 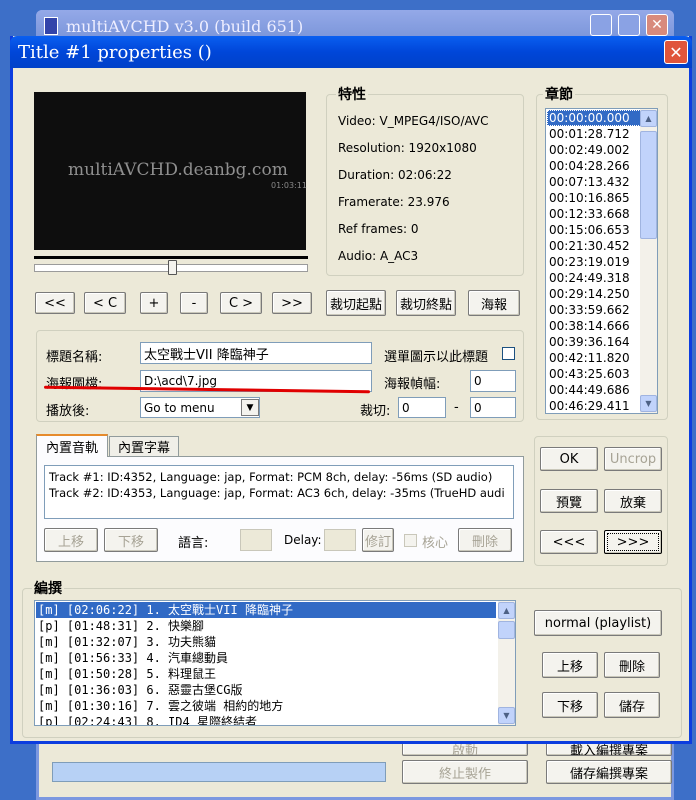 What do you see at coordinates (594, 198) in the screenshot?
I see `chapter-item: 00:10:16.865` at bounding box center [594, 198].